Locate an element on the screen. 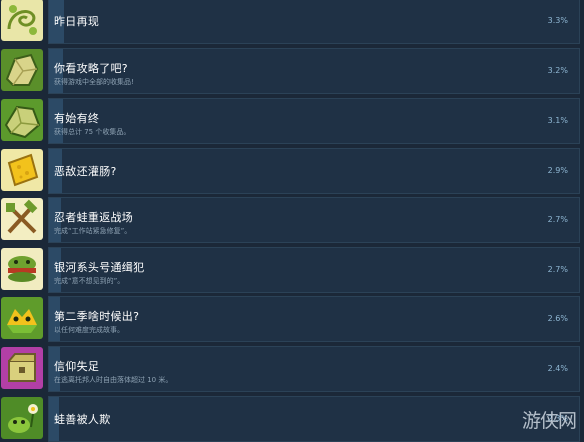 Image resolution: width=584 pixels, height=442 pixels. achievement-row: 有始有终 获得总计 75 个收集品。 3.1% is located at coordinates (292, 121).